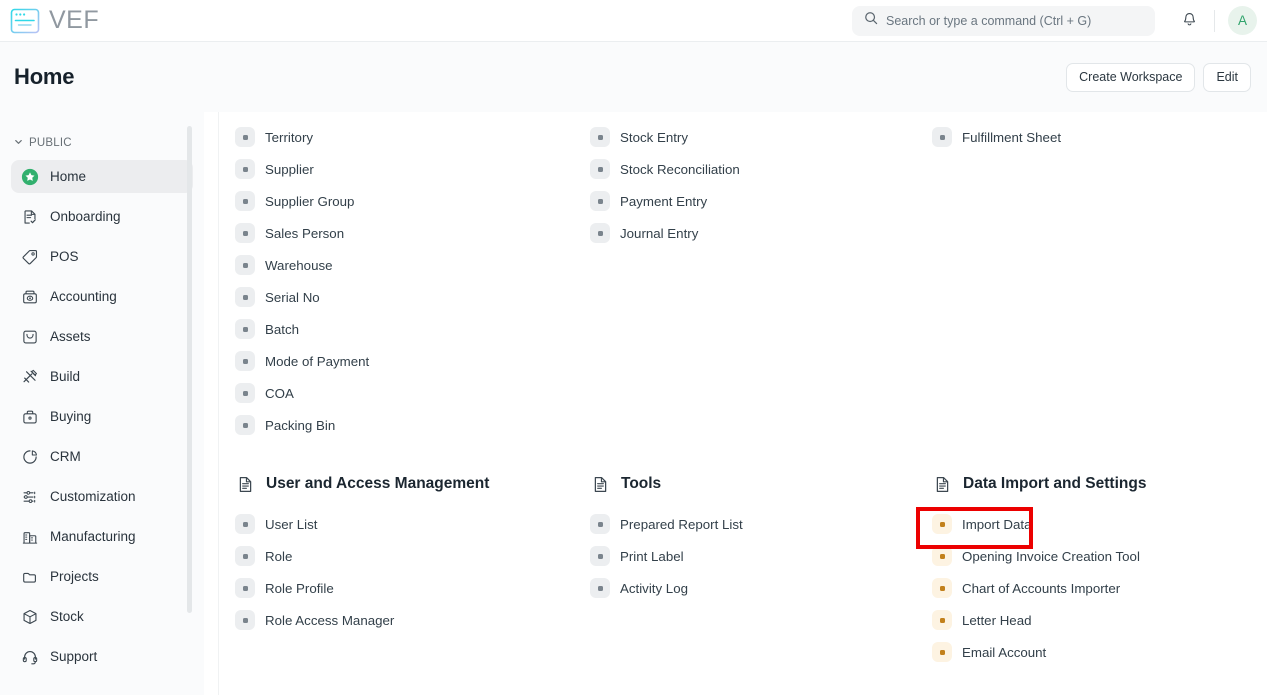  What do you see at coordinates (412, 169) in the screenshot?
I see `workspace-link-supplier: Supplier` at bounding box center [412, 169].